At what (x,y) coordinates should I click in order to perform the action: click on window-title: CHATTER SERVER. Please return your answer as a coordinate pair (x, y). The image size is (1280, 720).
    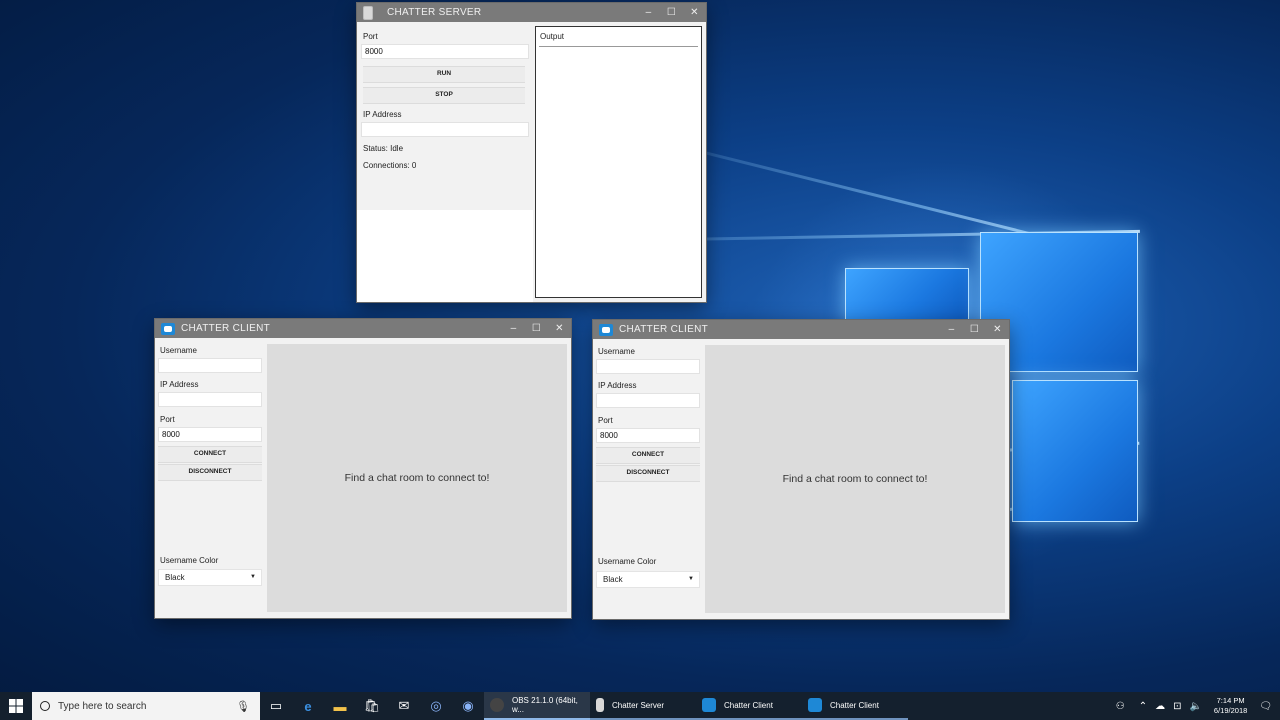
    Looking at the image, I should click on (434, 12).